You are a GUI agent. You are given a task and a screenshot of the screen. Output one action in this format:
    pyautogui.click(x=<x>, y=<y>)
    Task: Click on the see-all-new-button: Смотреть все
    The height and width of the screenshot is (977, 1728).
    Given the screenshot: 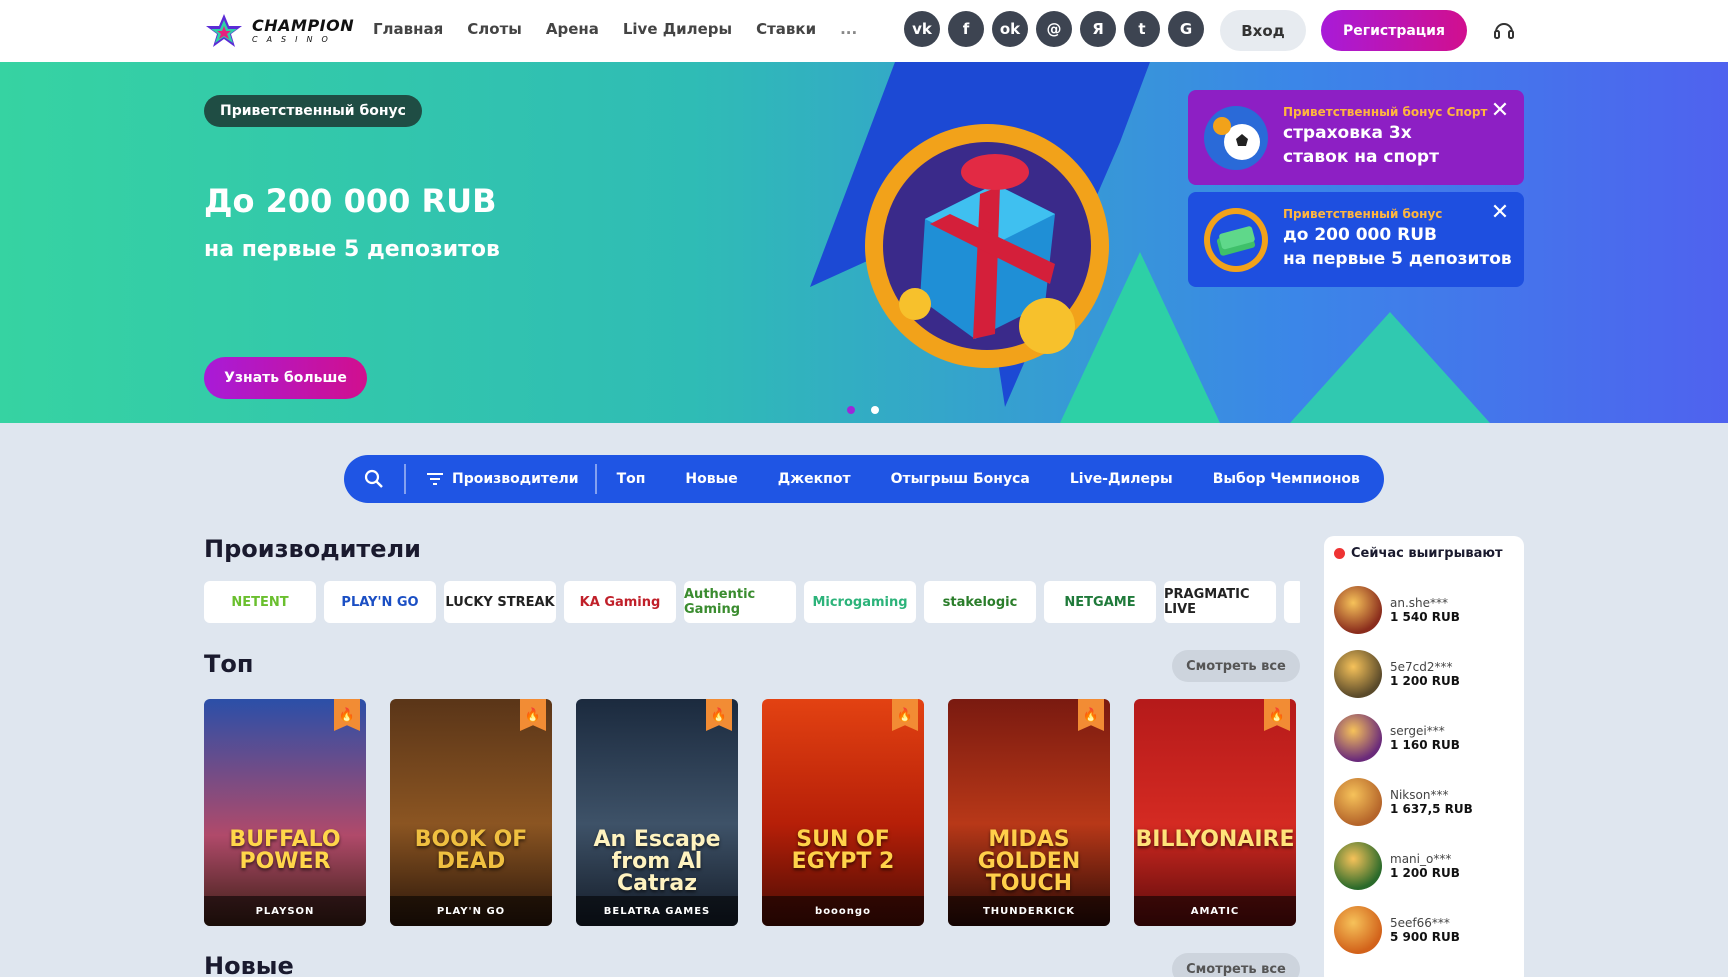 What is the action you would take?
    pyautogui.click(x=1236, y=965)
    